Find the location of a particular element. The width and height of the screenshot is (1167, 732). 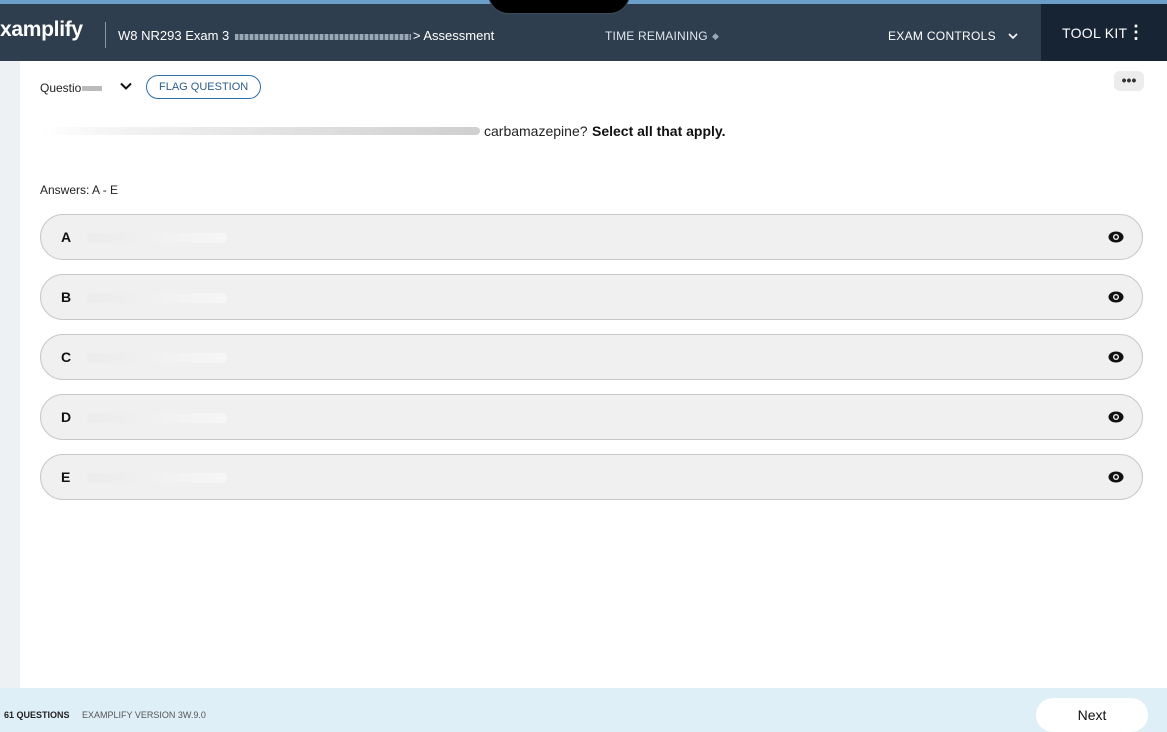

next-button: Next is located at coordinates (1092, 715).